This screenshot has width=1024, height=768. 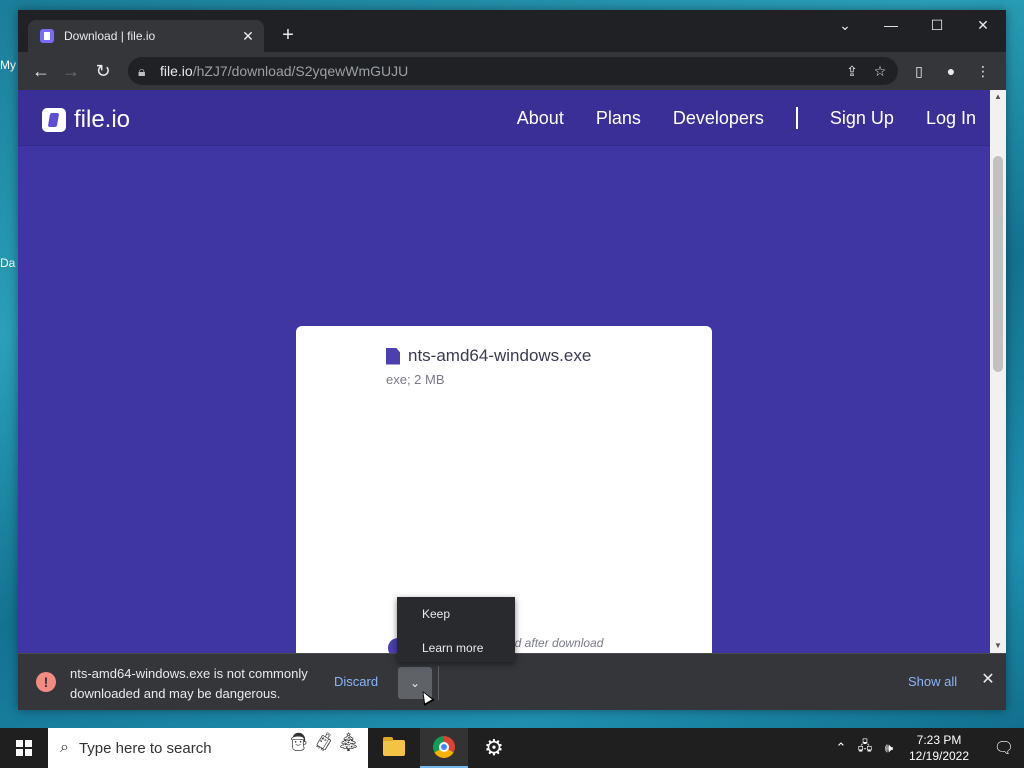 I want to click on settings-taskbar-button: ⚙, so click(x=494, y=748).